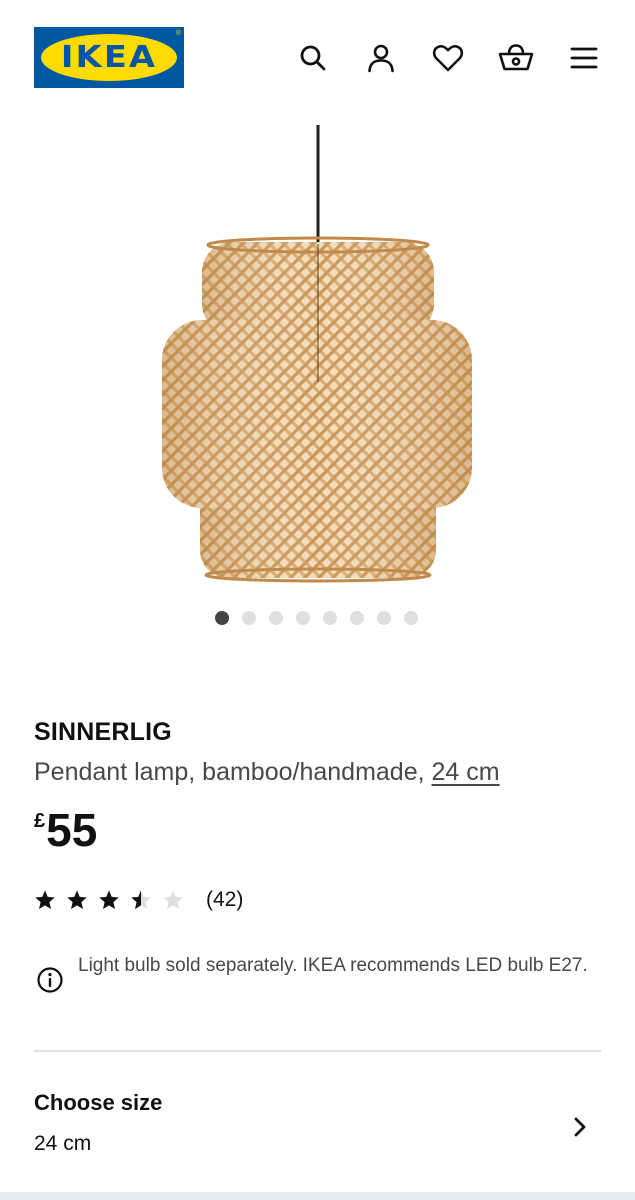  I want to click on ikea-logo: IKEA ®, so click(109, 57).